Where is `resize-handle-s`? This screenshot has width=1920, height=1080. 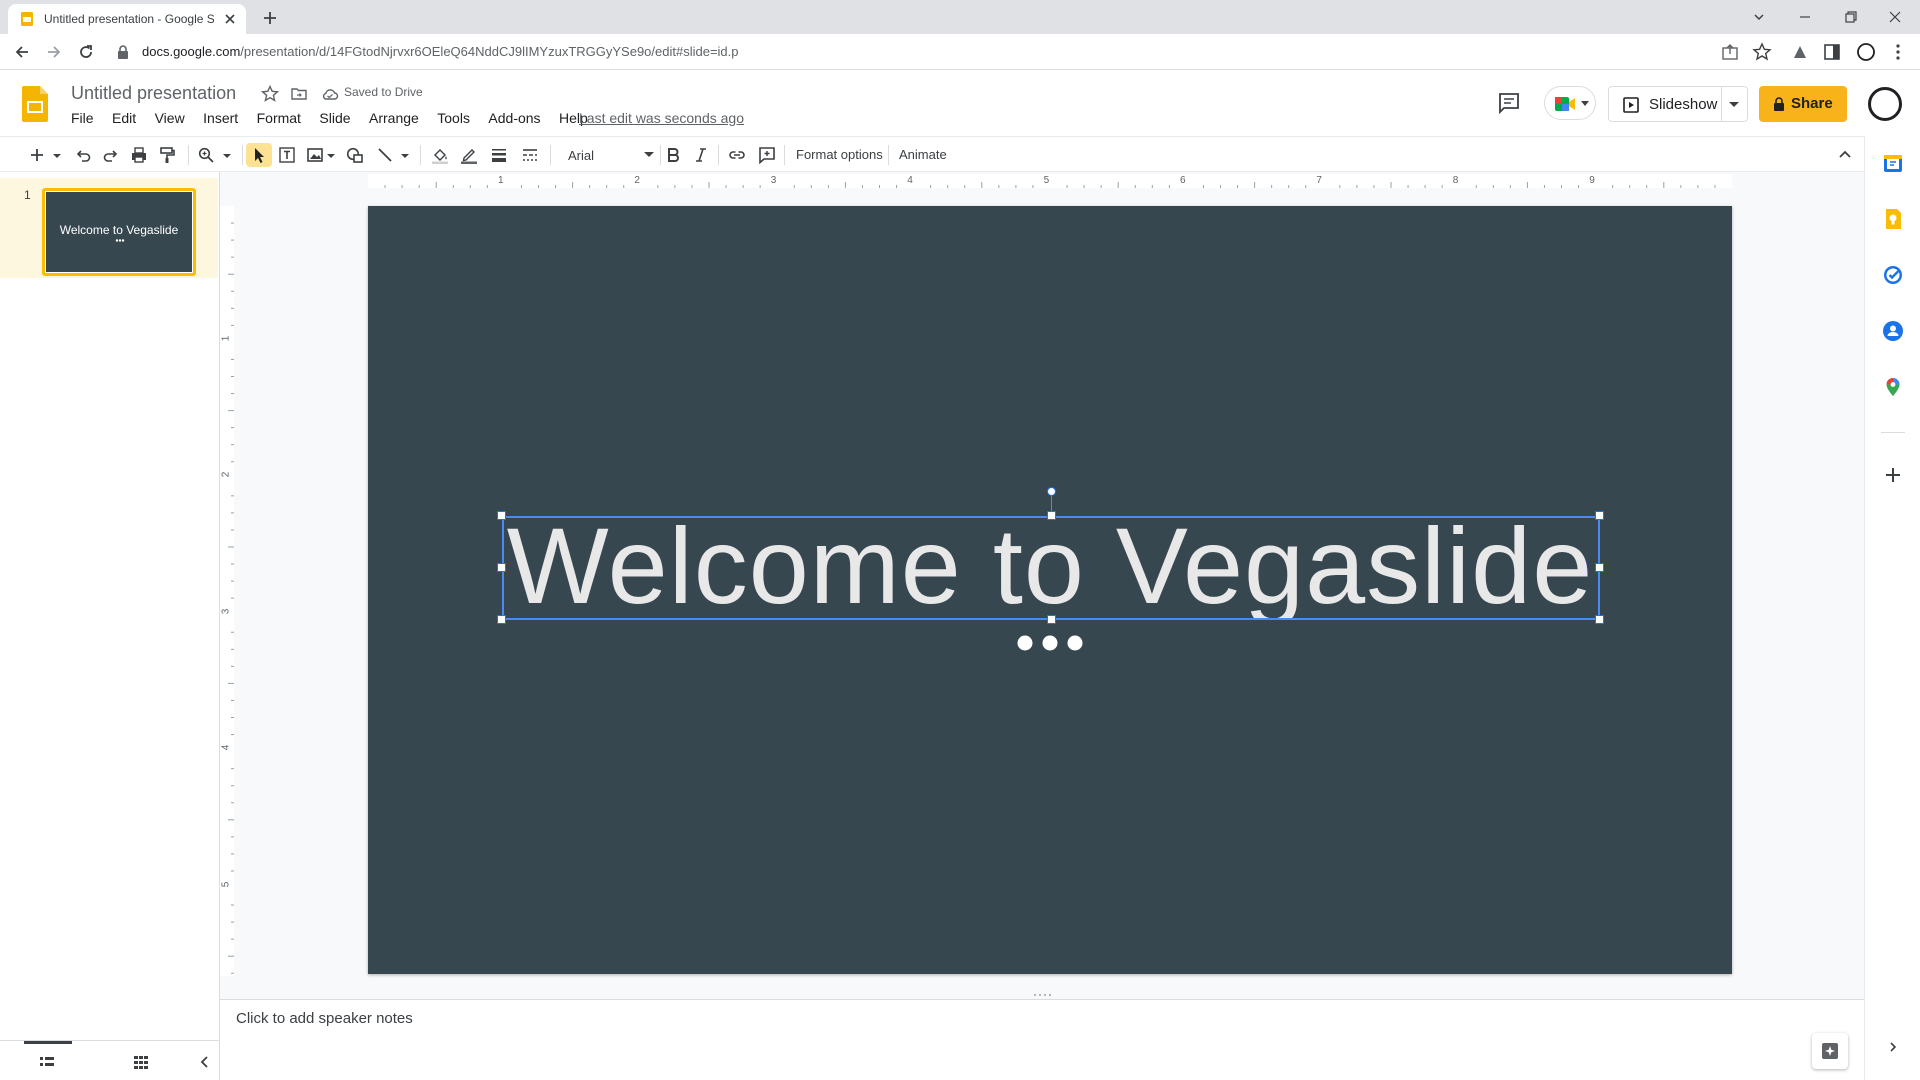
resize-handle-s is located at coordinates (1051, 619).